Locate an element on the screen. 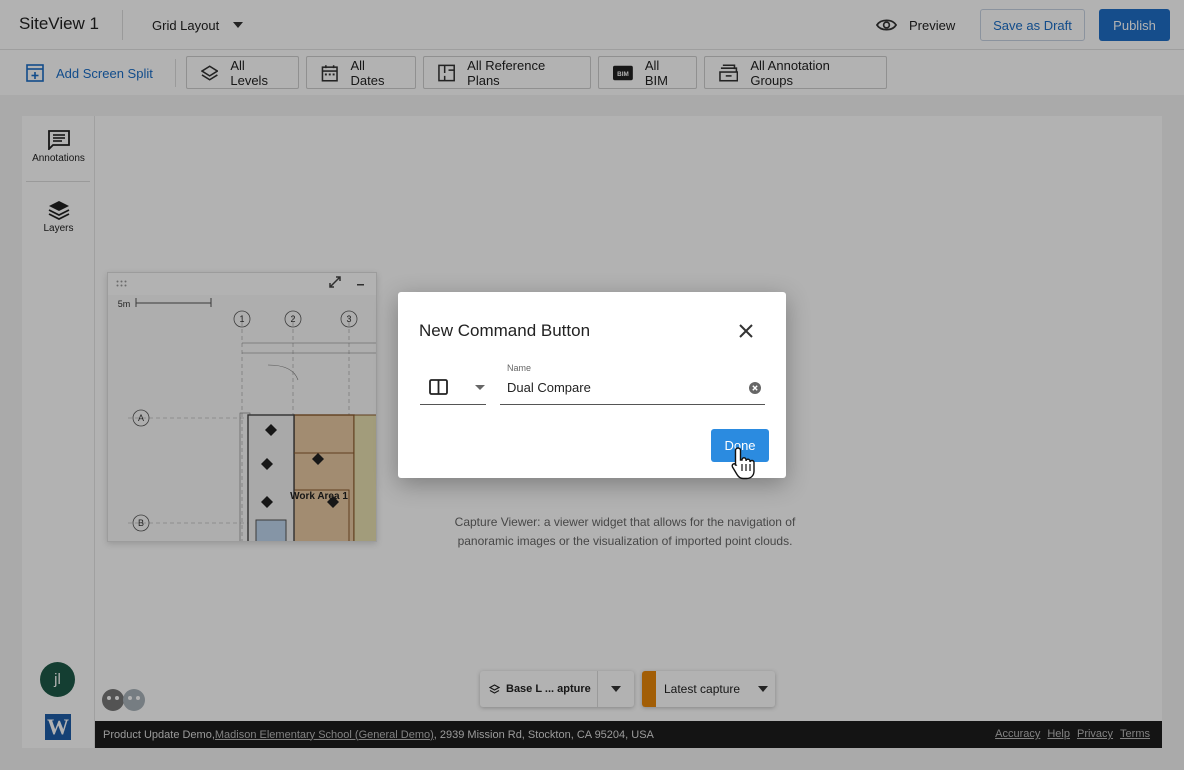 The height and width of the screenshot is (770, 1184). hand-cursor-icon is located at coordinates (743, 463).